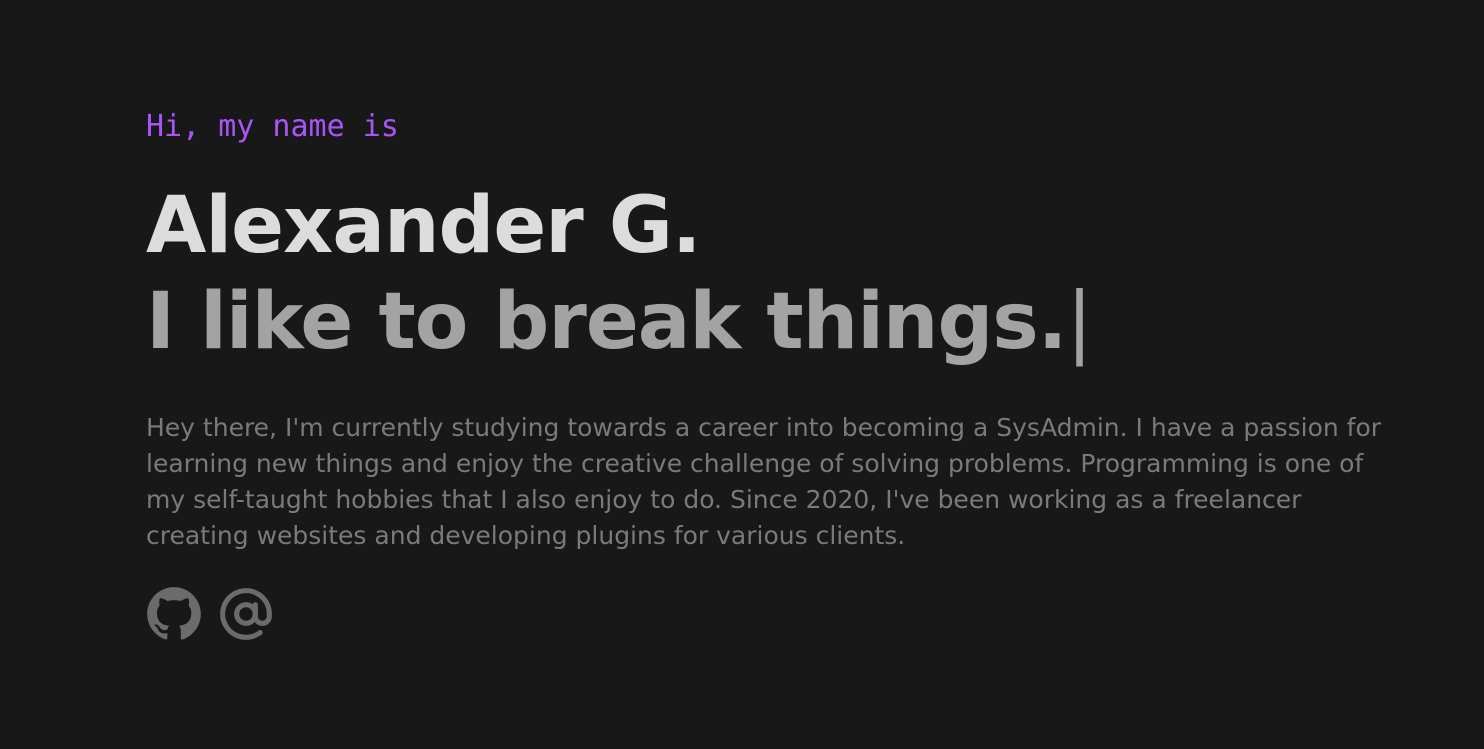  I want to click on github-link, so click(174, 614).